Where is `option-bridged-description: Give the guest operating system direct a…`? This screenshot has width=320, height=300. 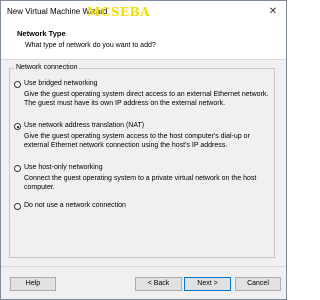 option-bridged-description: Give the guest operating system direct a… is located at coordinates (146, 99).